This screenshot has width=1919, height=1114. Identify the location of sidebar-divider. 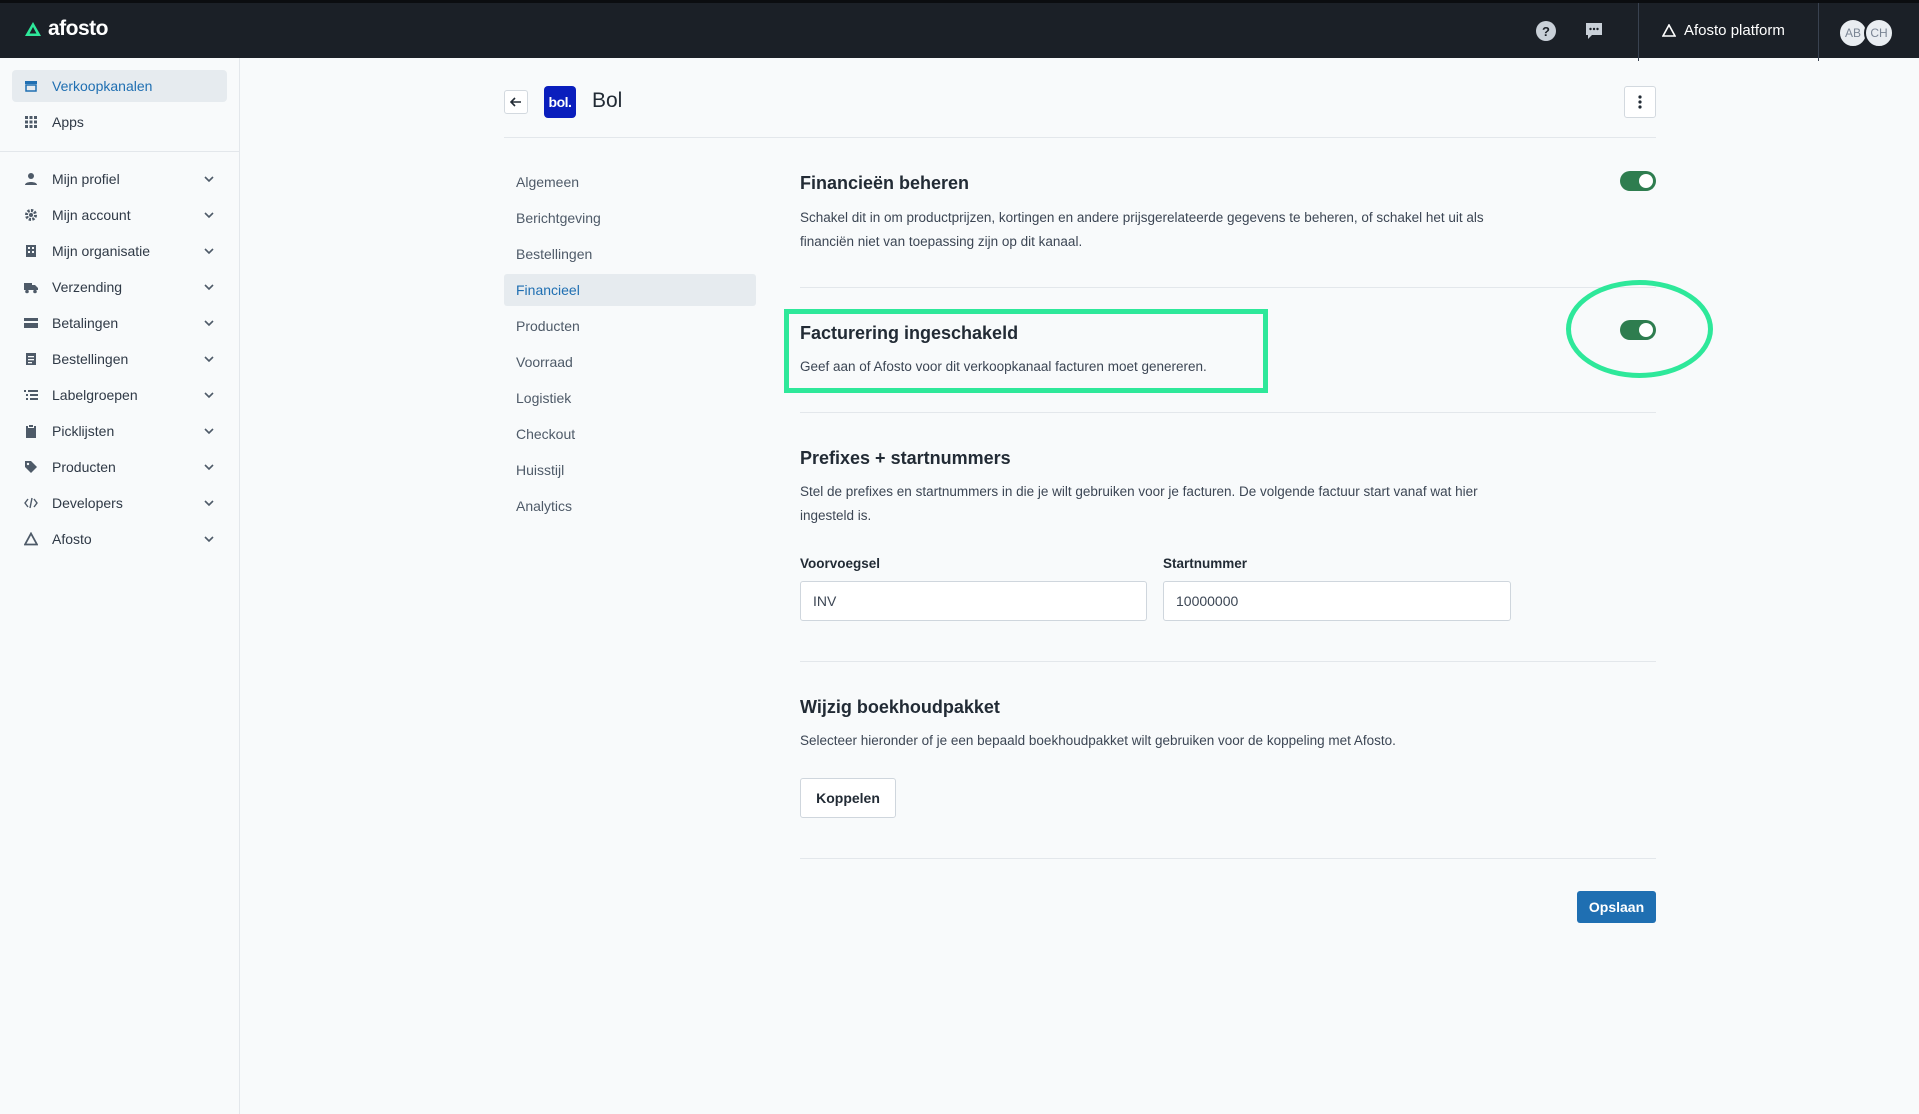
(119, 151).